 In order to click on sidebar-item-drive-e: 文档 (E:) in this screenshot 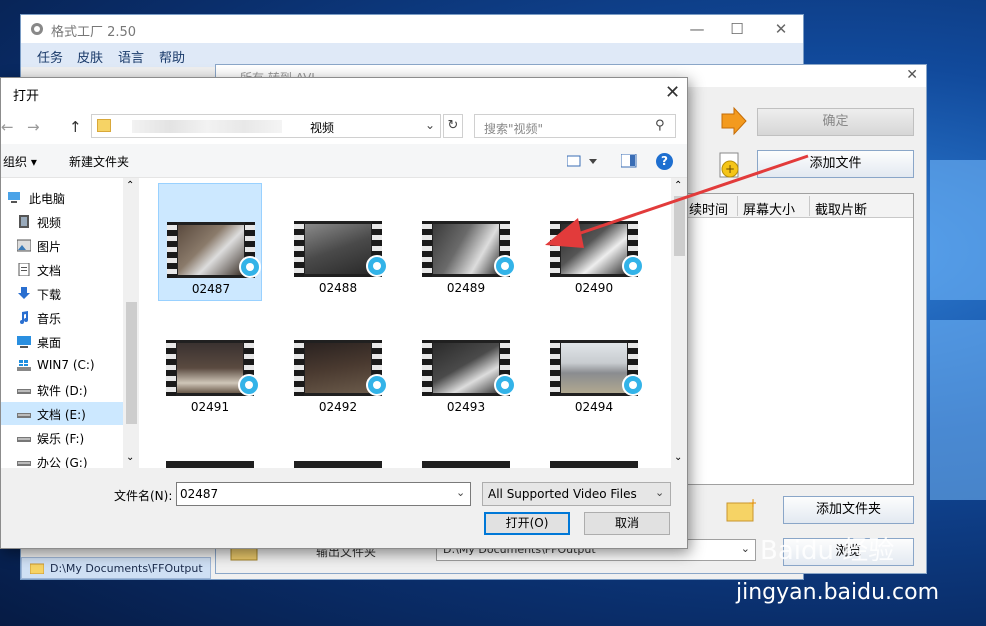, I will do `click(62, 413)`.